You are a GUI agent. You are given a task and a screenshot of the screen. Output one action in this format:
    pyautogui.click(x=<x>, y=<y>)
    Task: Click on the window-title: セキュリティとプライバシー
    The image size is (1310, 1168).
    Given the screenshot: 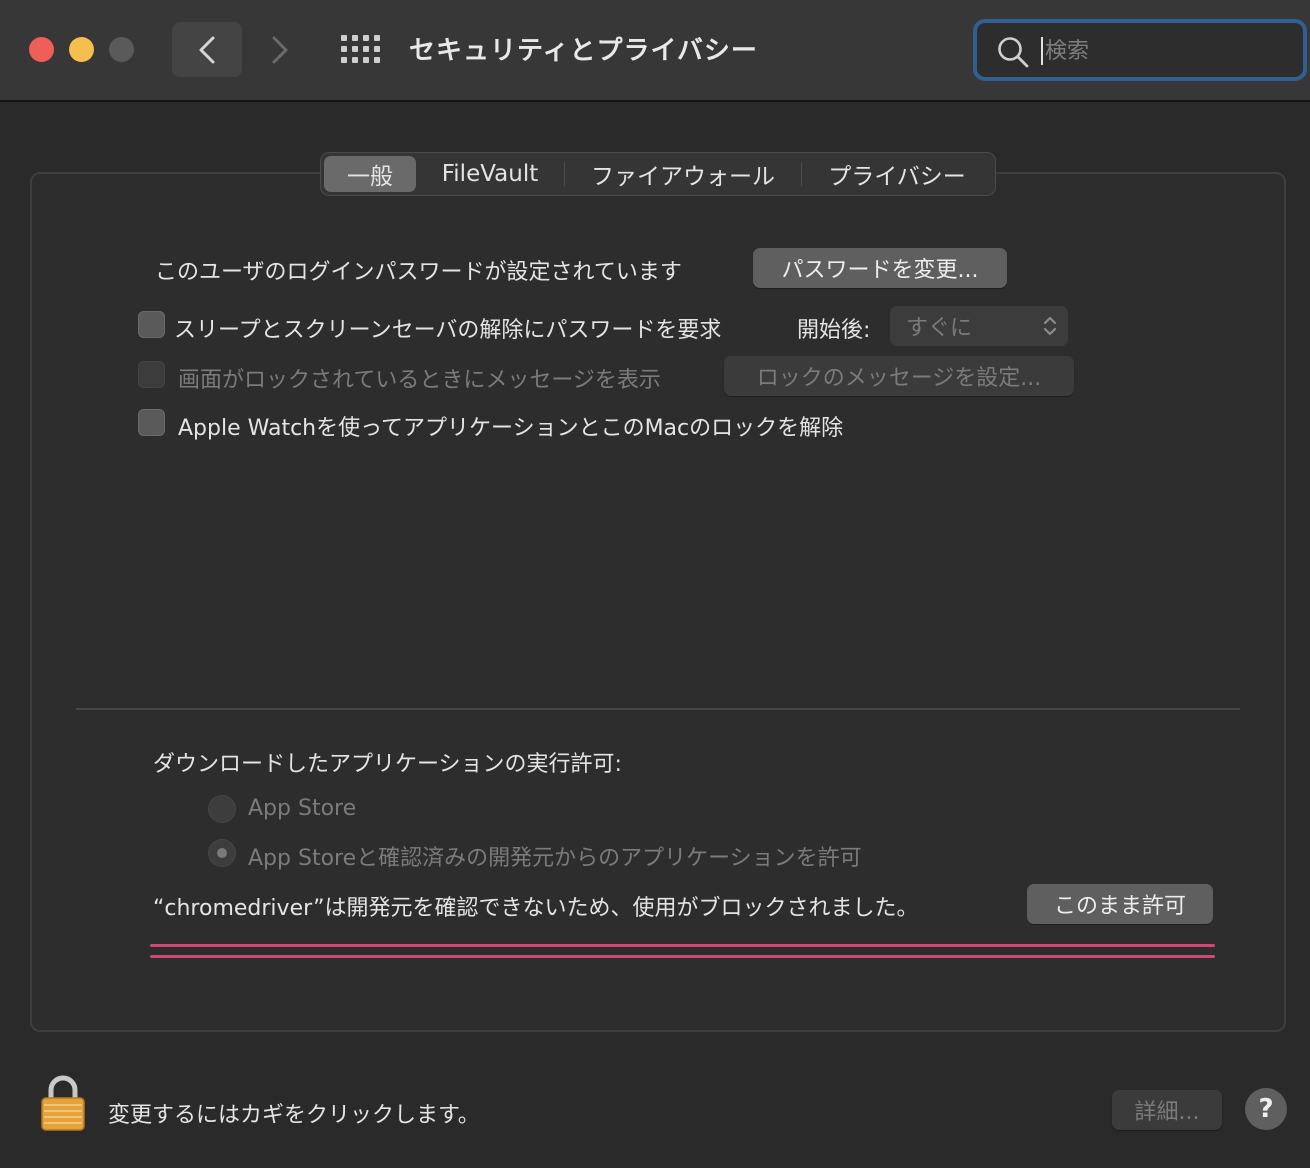 What is the action you would take?
    pyautogui.click(x=583, y=51)
    